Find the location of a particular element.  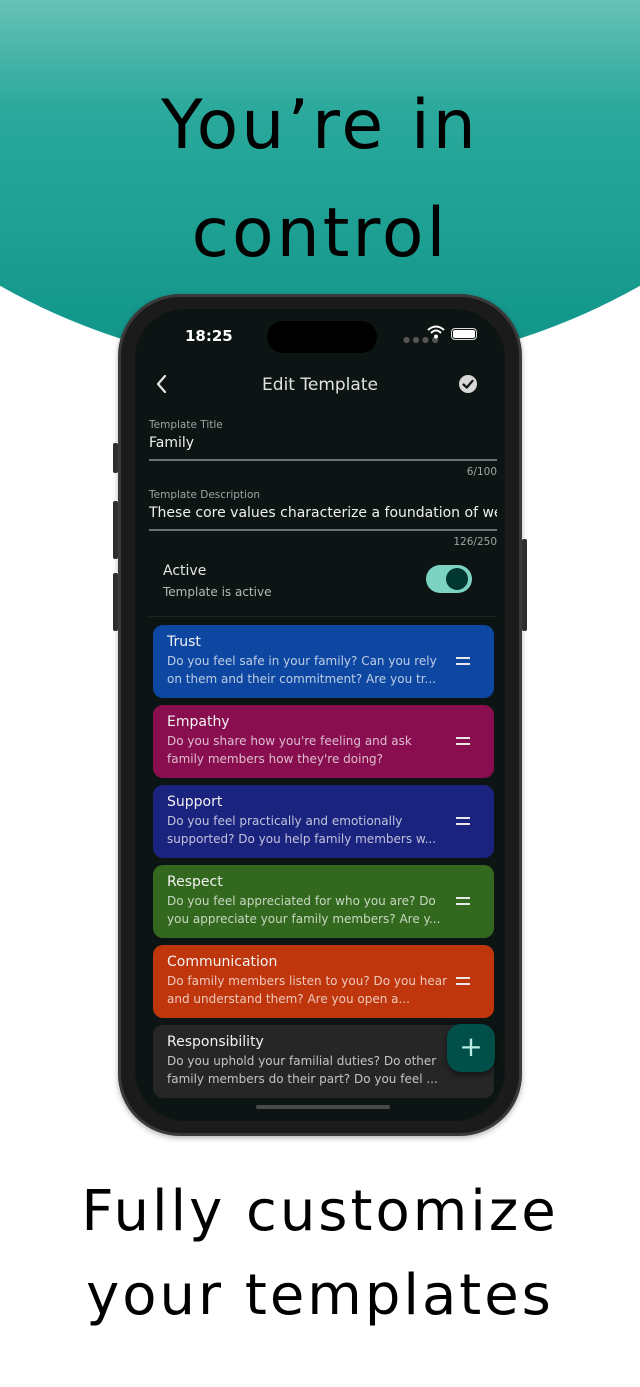

active-toggle is located at coordinates (449, 579).